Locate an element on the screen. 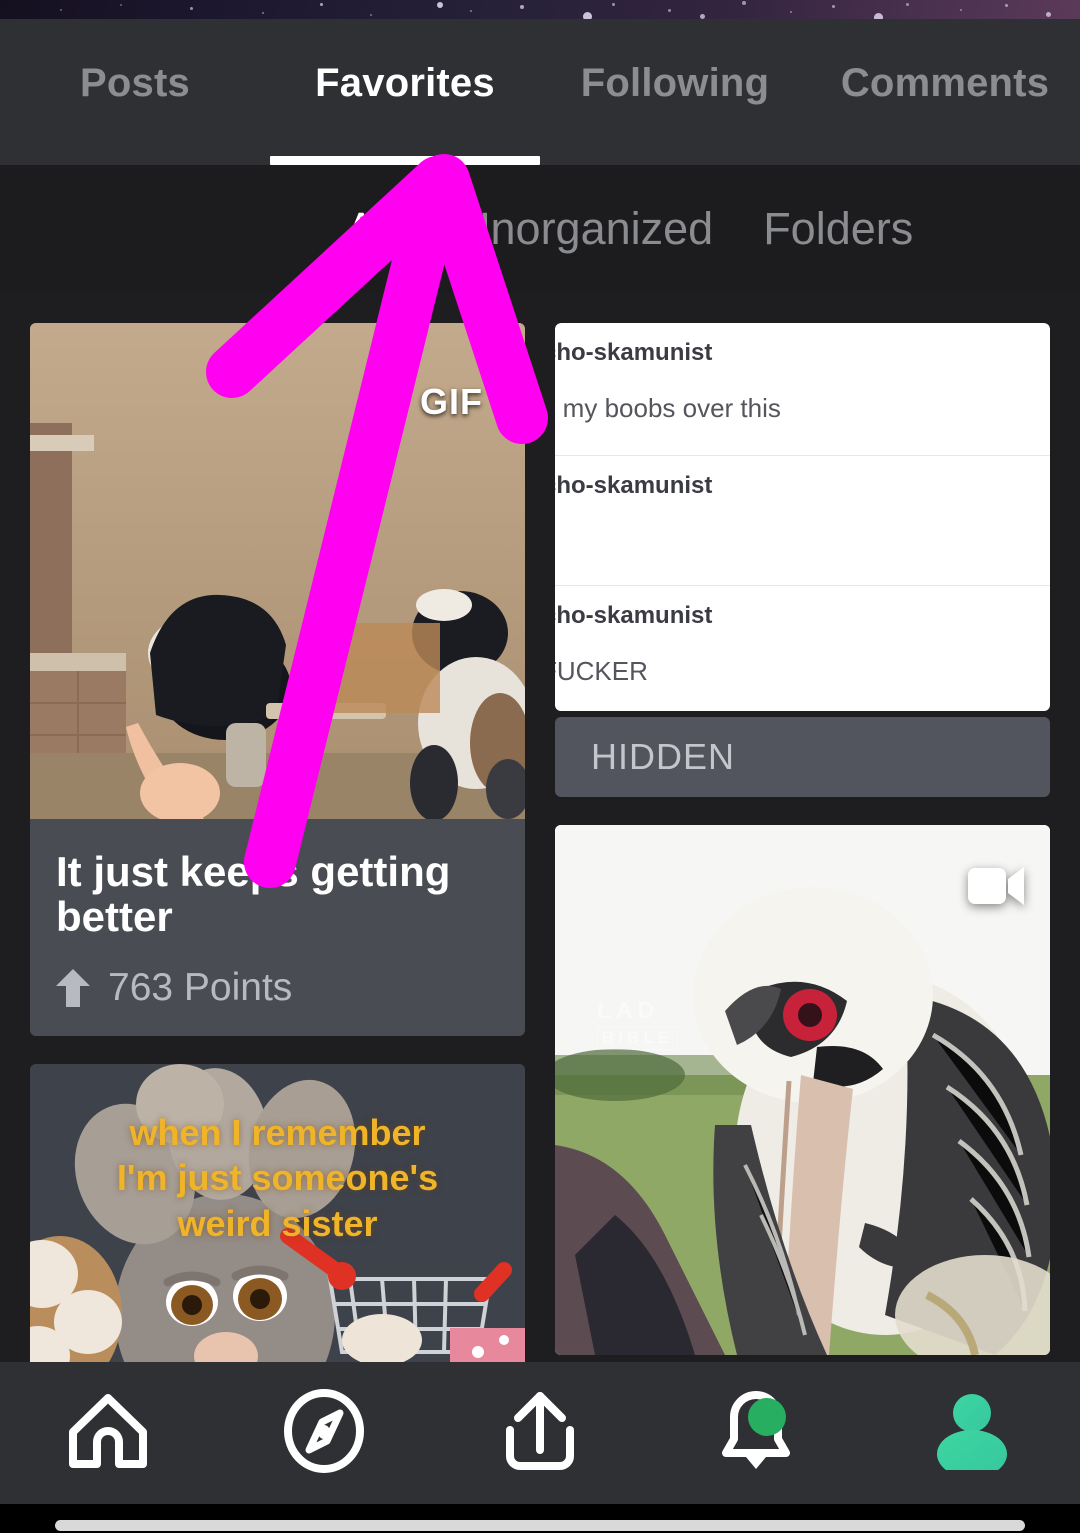 Image resolution: width=1080 pixels, height=1533 pixels. tab-following-label: Following is located at coordinates (675, 82).